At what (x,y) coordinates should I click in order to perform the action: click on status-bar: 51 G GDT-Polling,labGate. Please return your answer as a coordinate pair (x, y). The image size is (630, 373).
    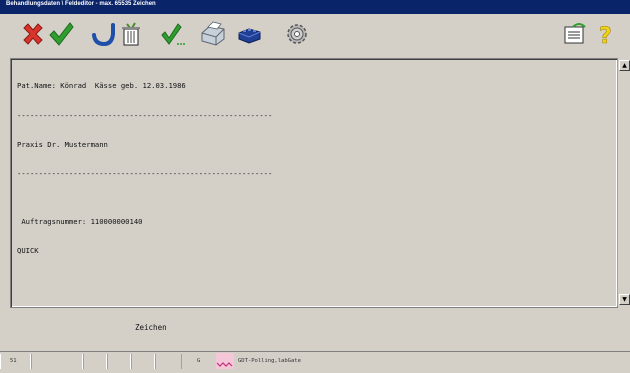
    Looking at the image, I should click on (315, 361).